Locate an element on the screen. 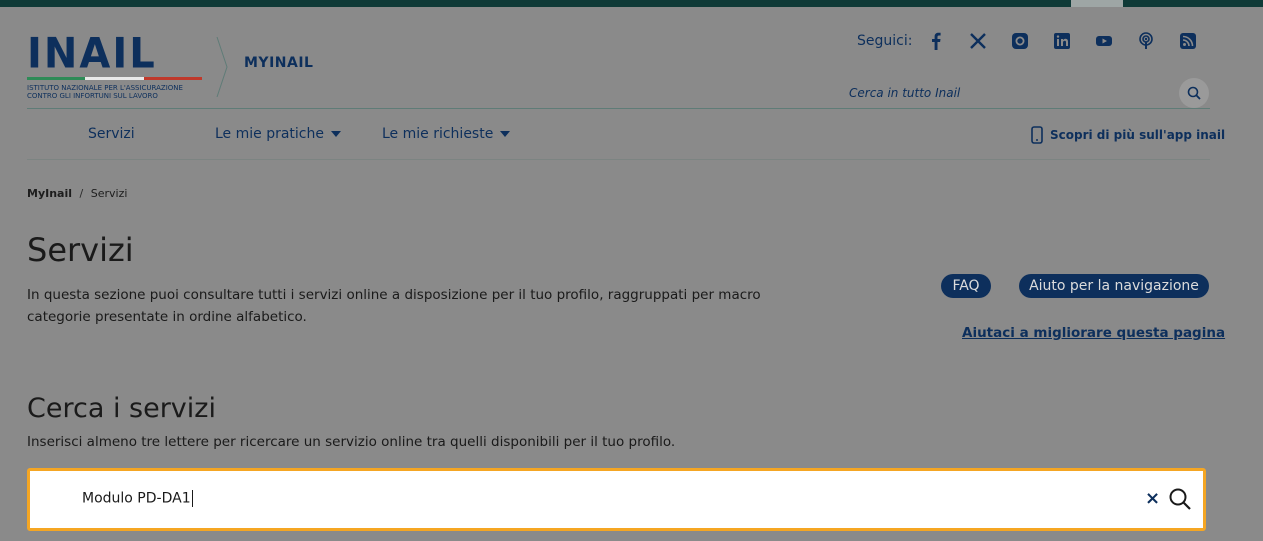 The height and width of the screenshot is (541, 1263). service-search-field: Modulo PD-DA1 × is located at coordinates (616, 499).